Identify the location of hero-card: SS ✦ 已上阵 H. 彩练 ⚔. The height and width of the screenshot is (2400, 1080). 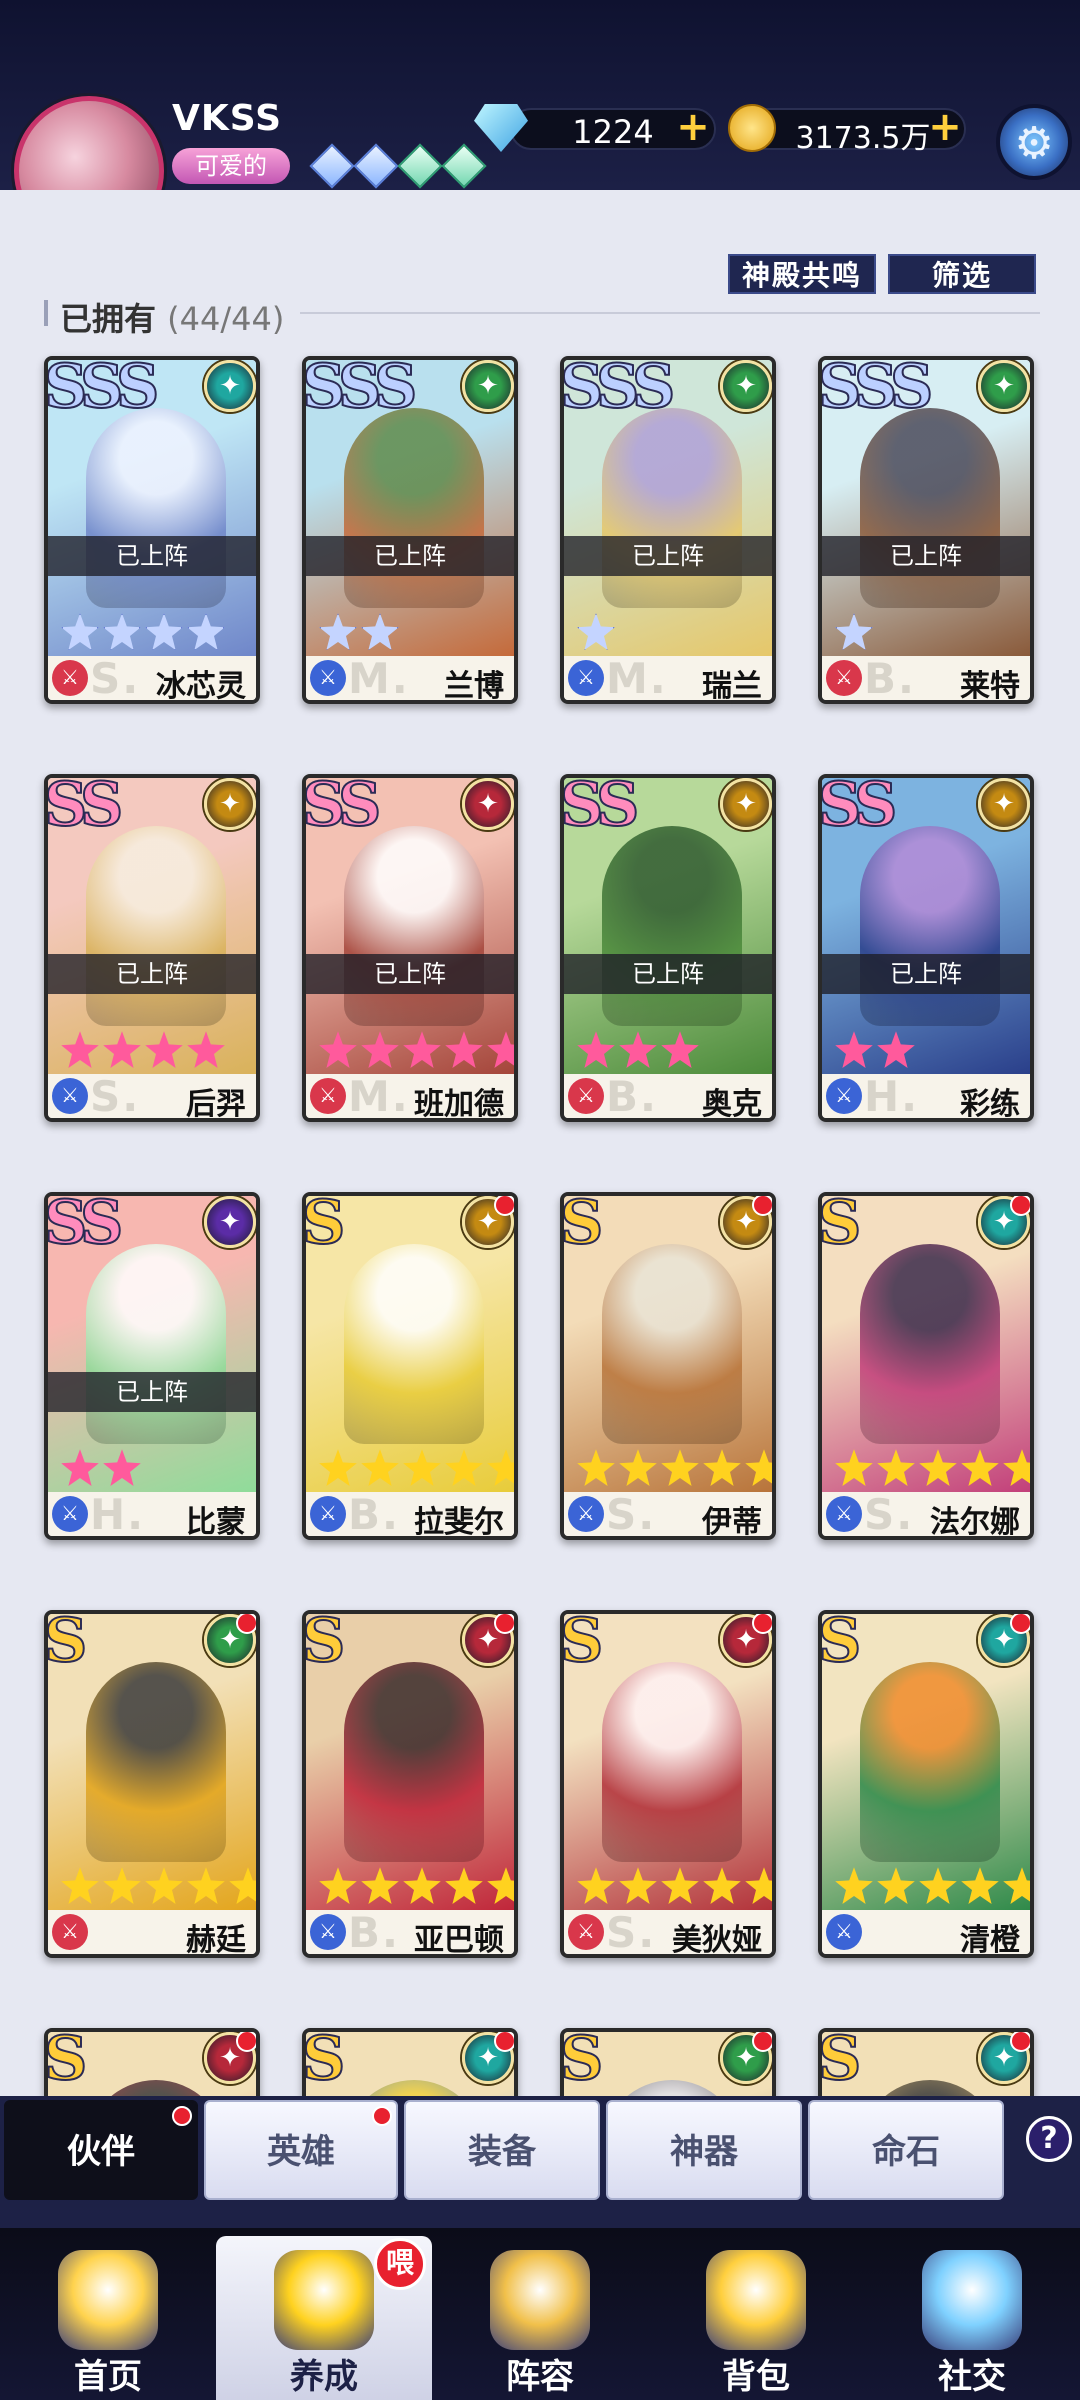
(926, 948).